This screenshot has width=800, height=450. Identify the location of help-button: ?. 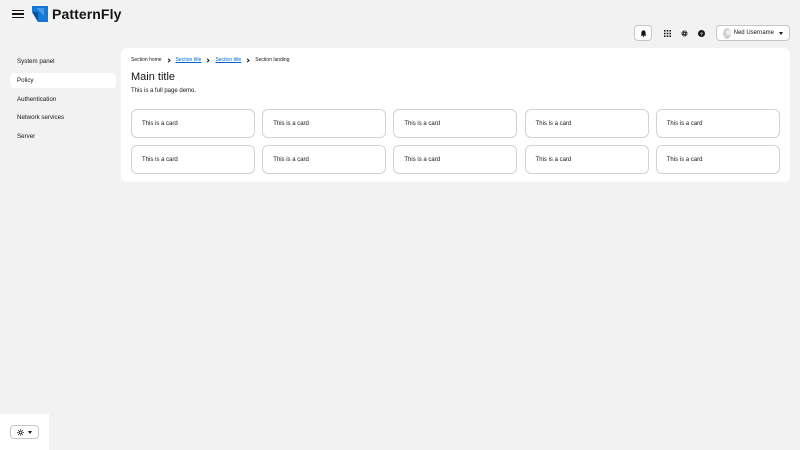
(701, 33).